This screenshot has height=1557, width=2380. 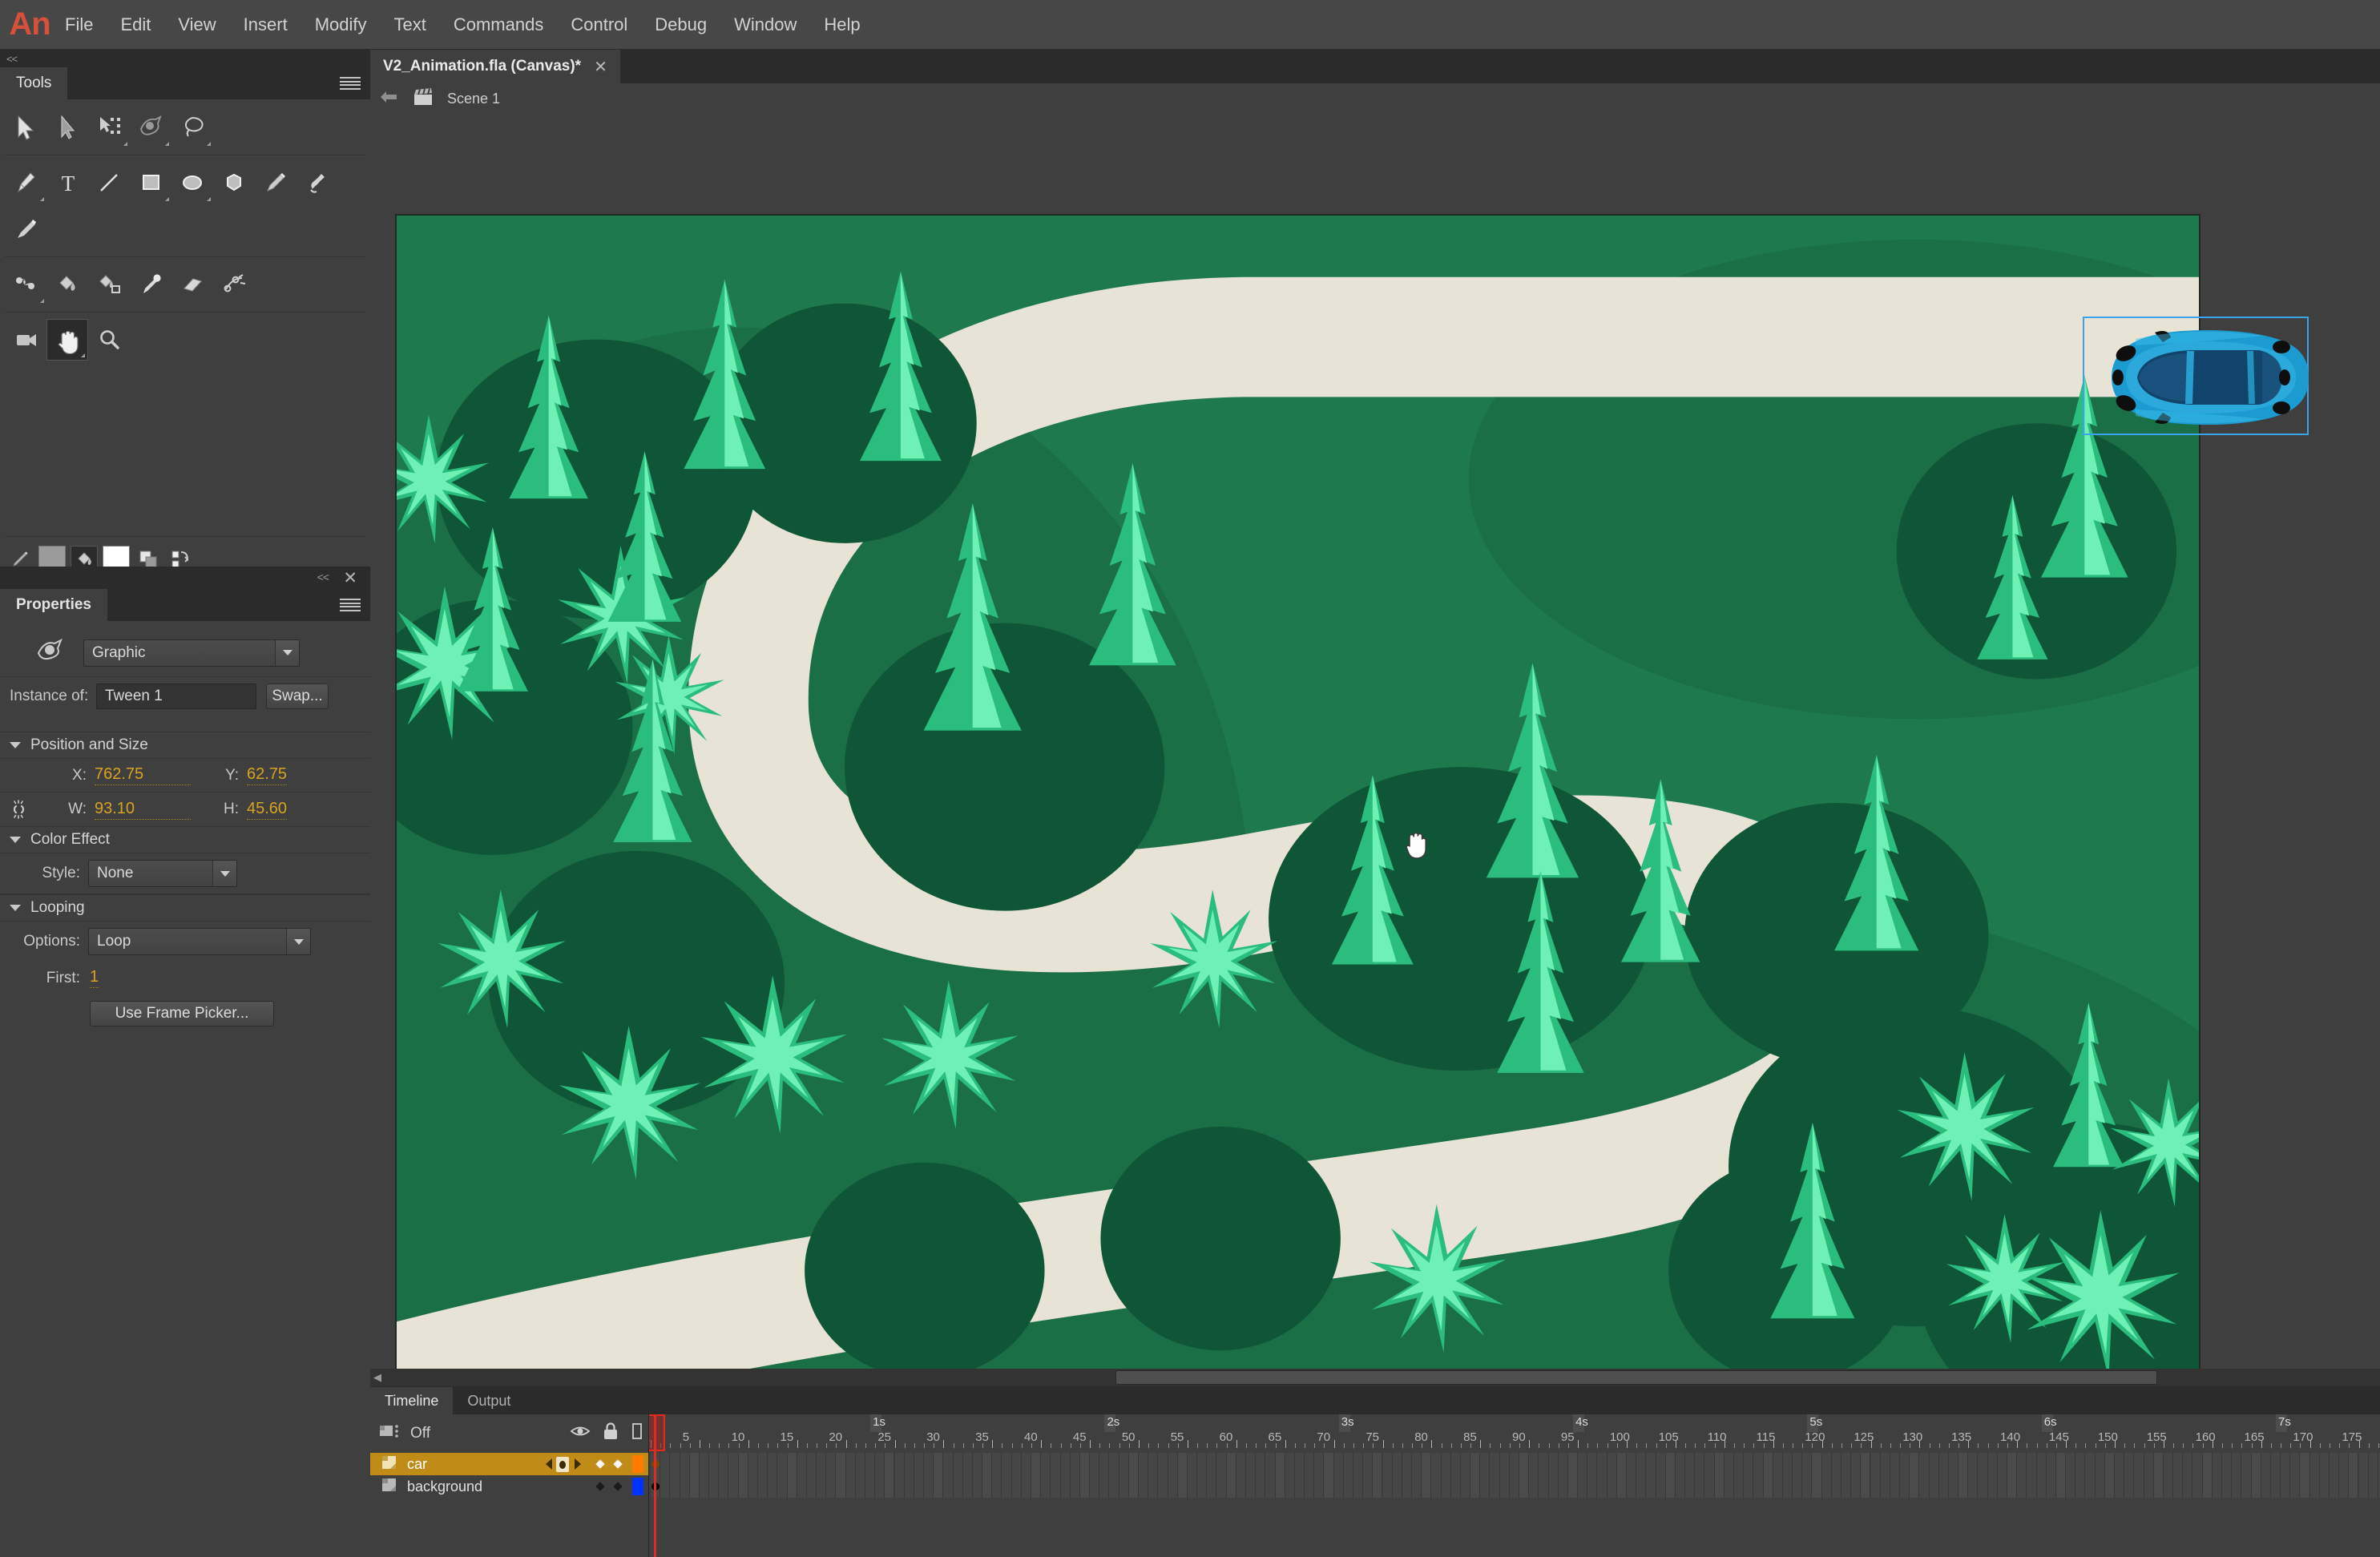 What do you see at coordinates (637, 1464) in the screenshot?
I see `layer-outline-color` at bounding box center [637, 1464].